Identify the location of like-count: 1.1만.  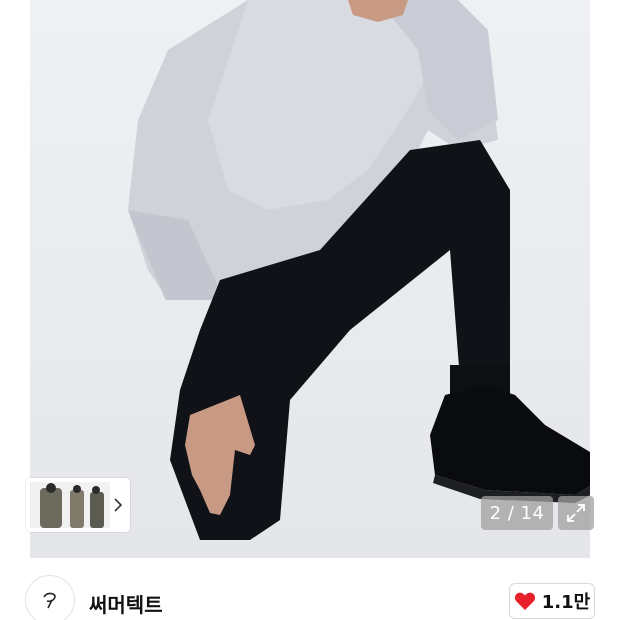
(566, 602).